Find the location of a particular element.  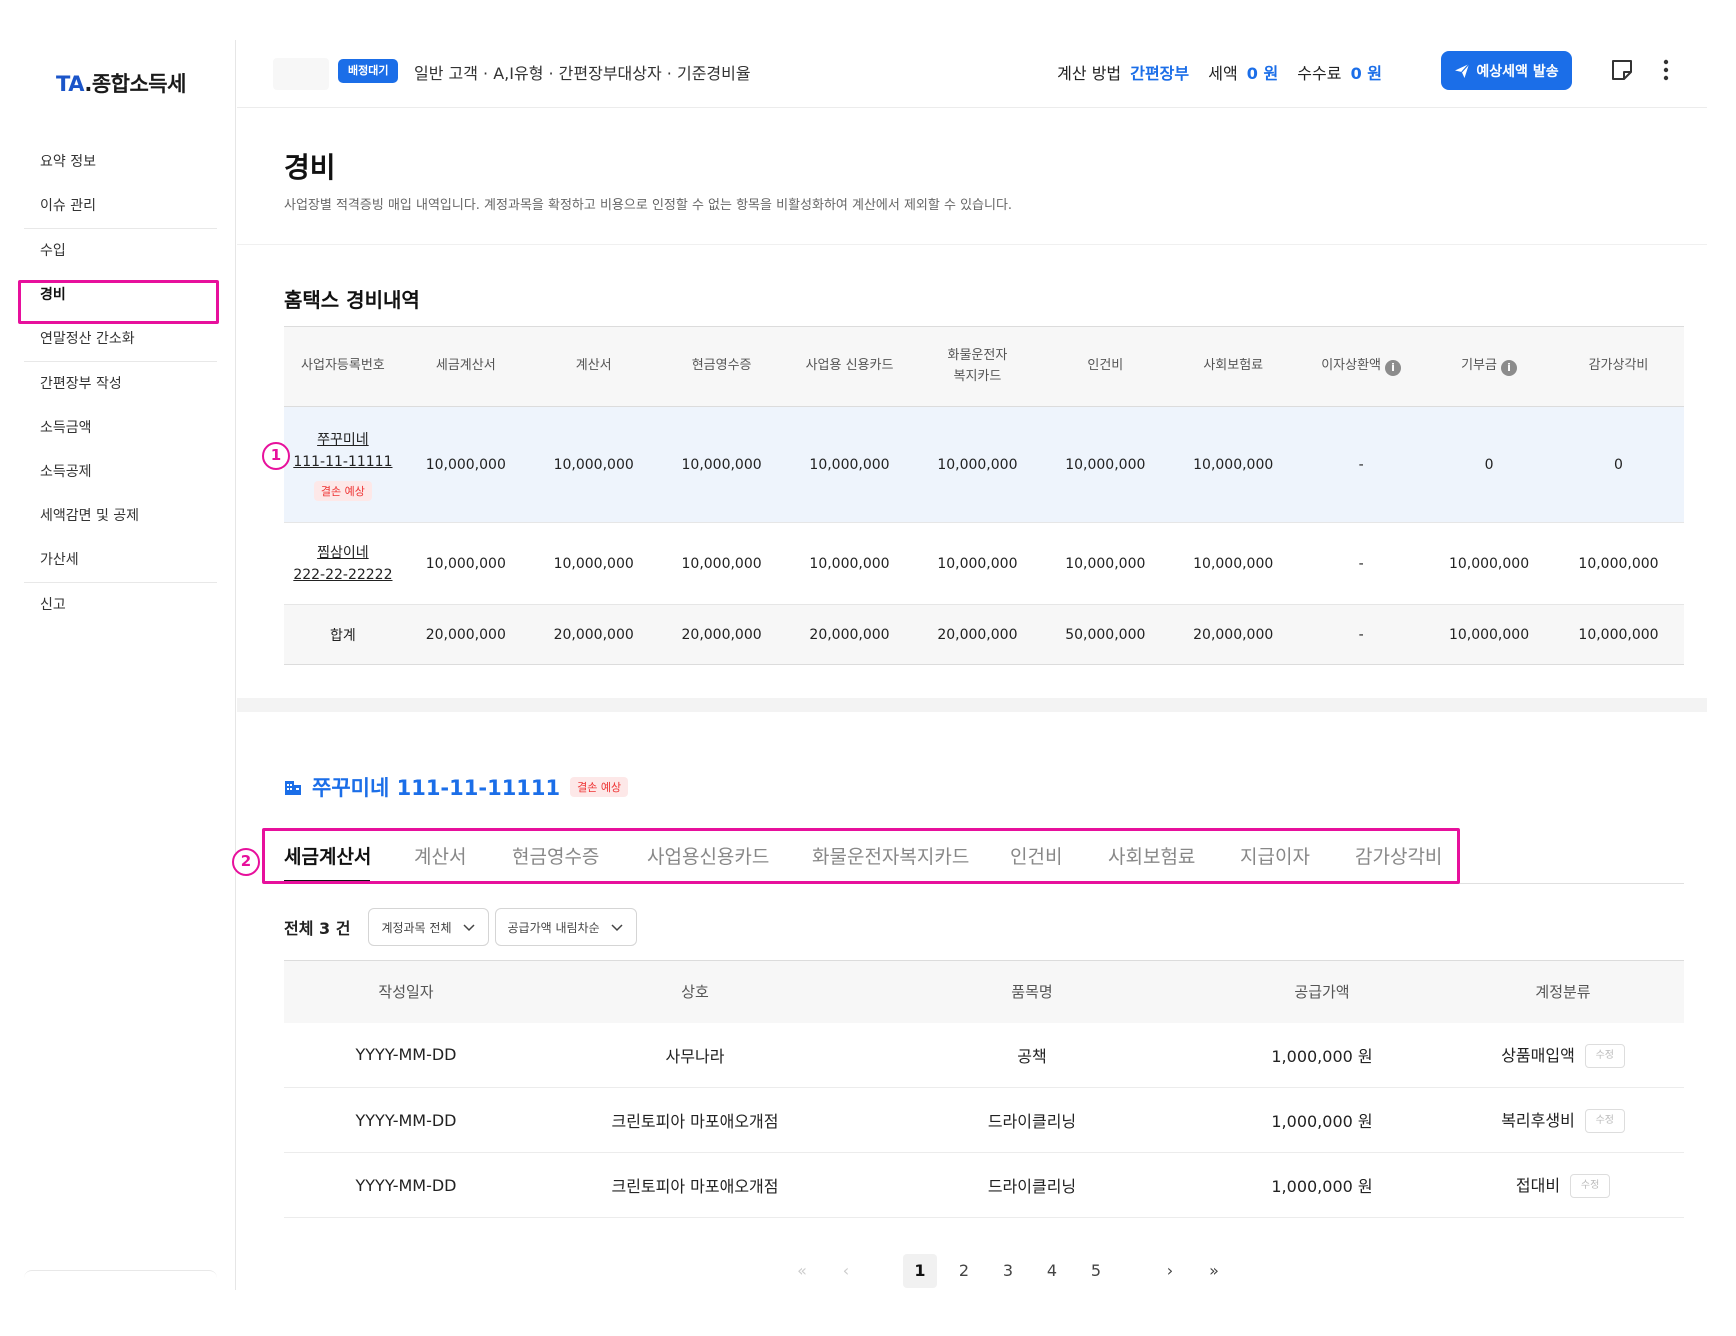

page-1: 1 is located at coordinates (920, 1271).